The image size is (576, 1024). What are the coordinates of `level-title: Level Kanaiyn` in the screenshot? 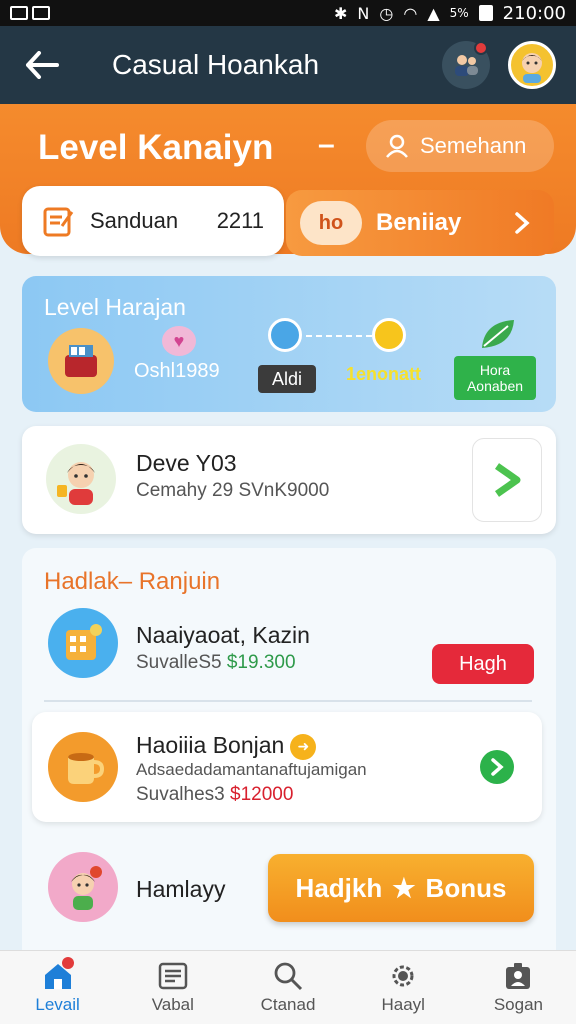 It's located at (156, 147).